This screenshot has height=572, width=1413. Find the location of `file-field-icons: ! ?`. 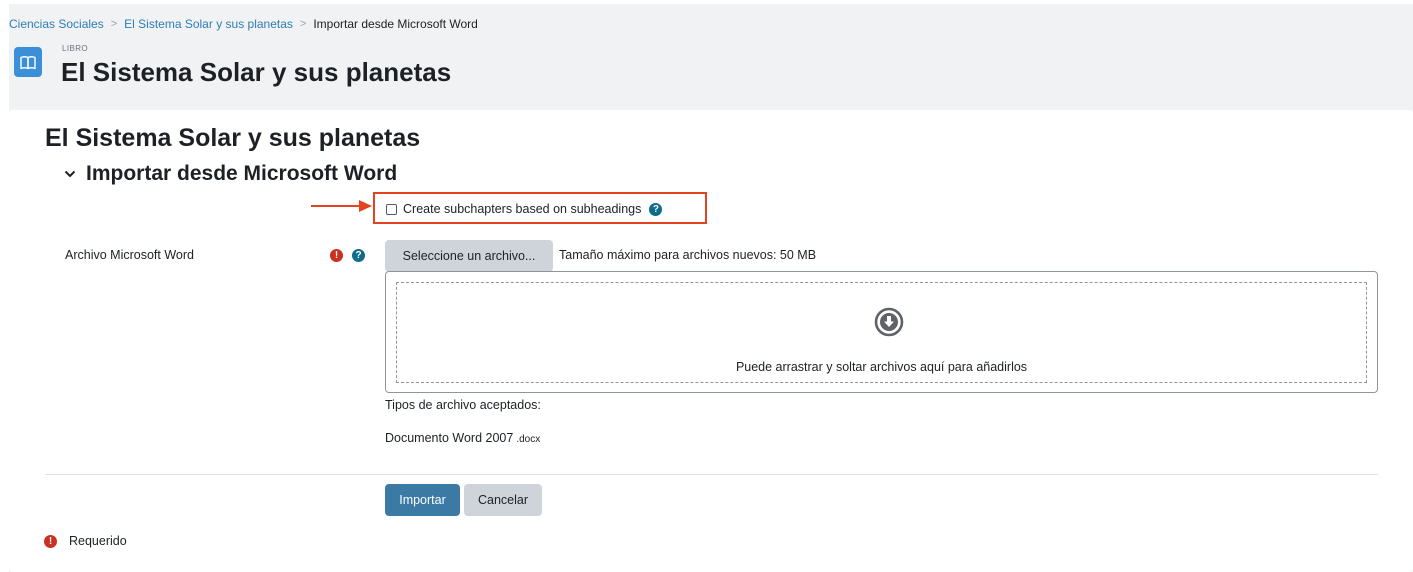

file-field-icons: ! ? is located at coordinates (347, 255).